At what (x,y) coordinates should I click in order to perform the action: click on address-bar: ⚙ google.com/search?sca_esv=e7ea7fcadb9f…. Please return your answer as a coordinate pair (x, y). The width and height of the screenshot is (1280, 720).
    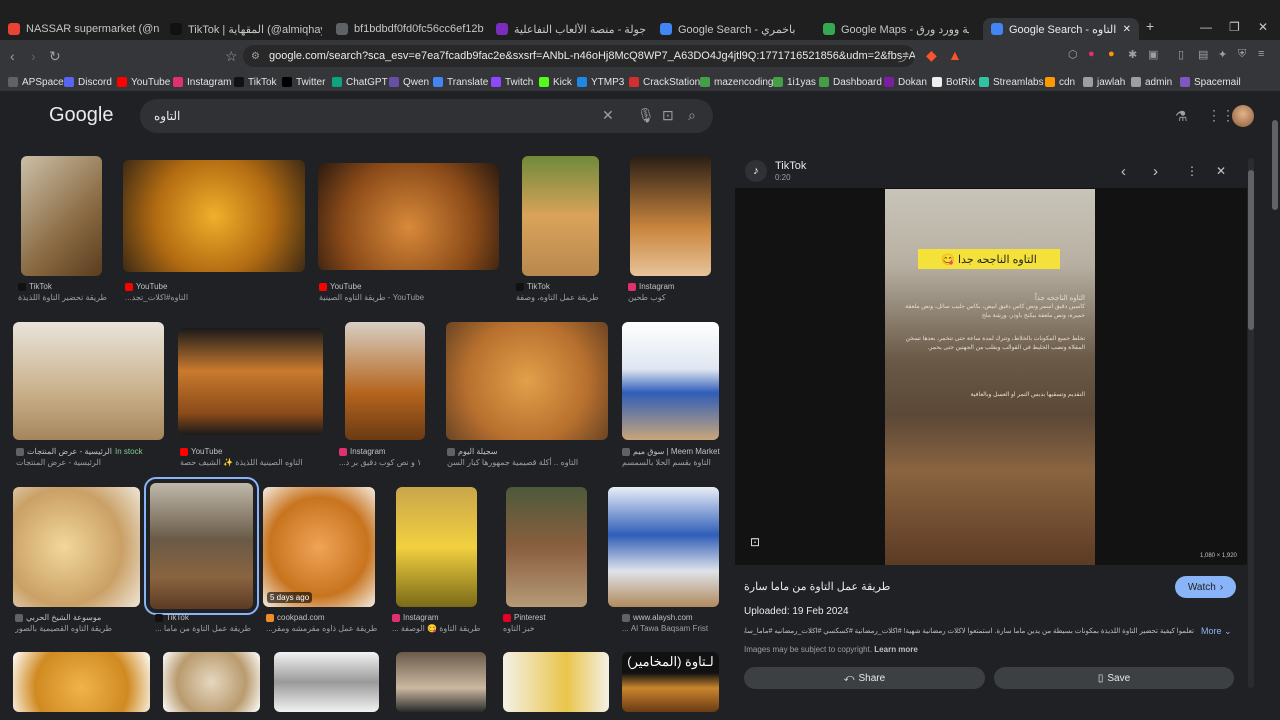
    Looking at the image, I should click on (579, 56).